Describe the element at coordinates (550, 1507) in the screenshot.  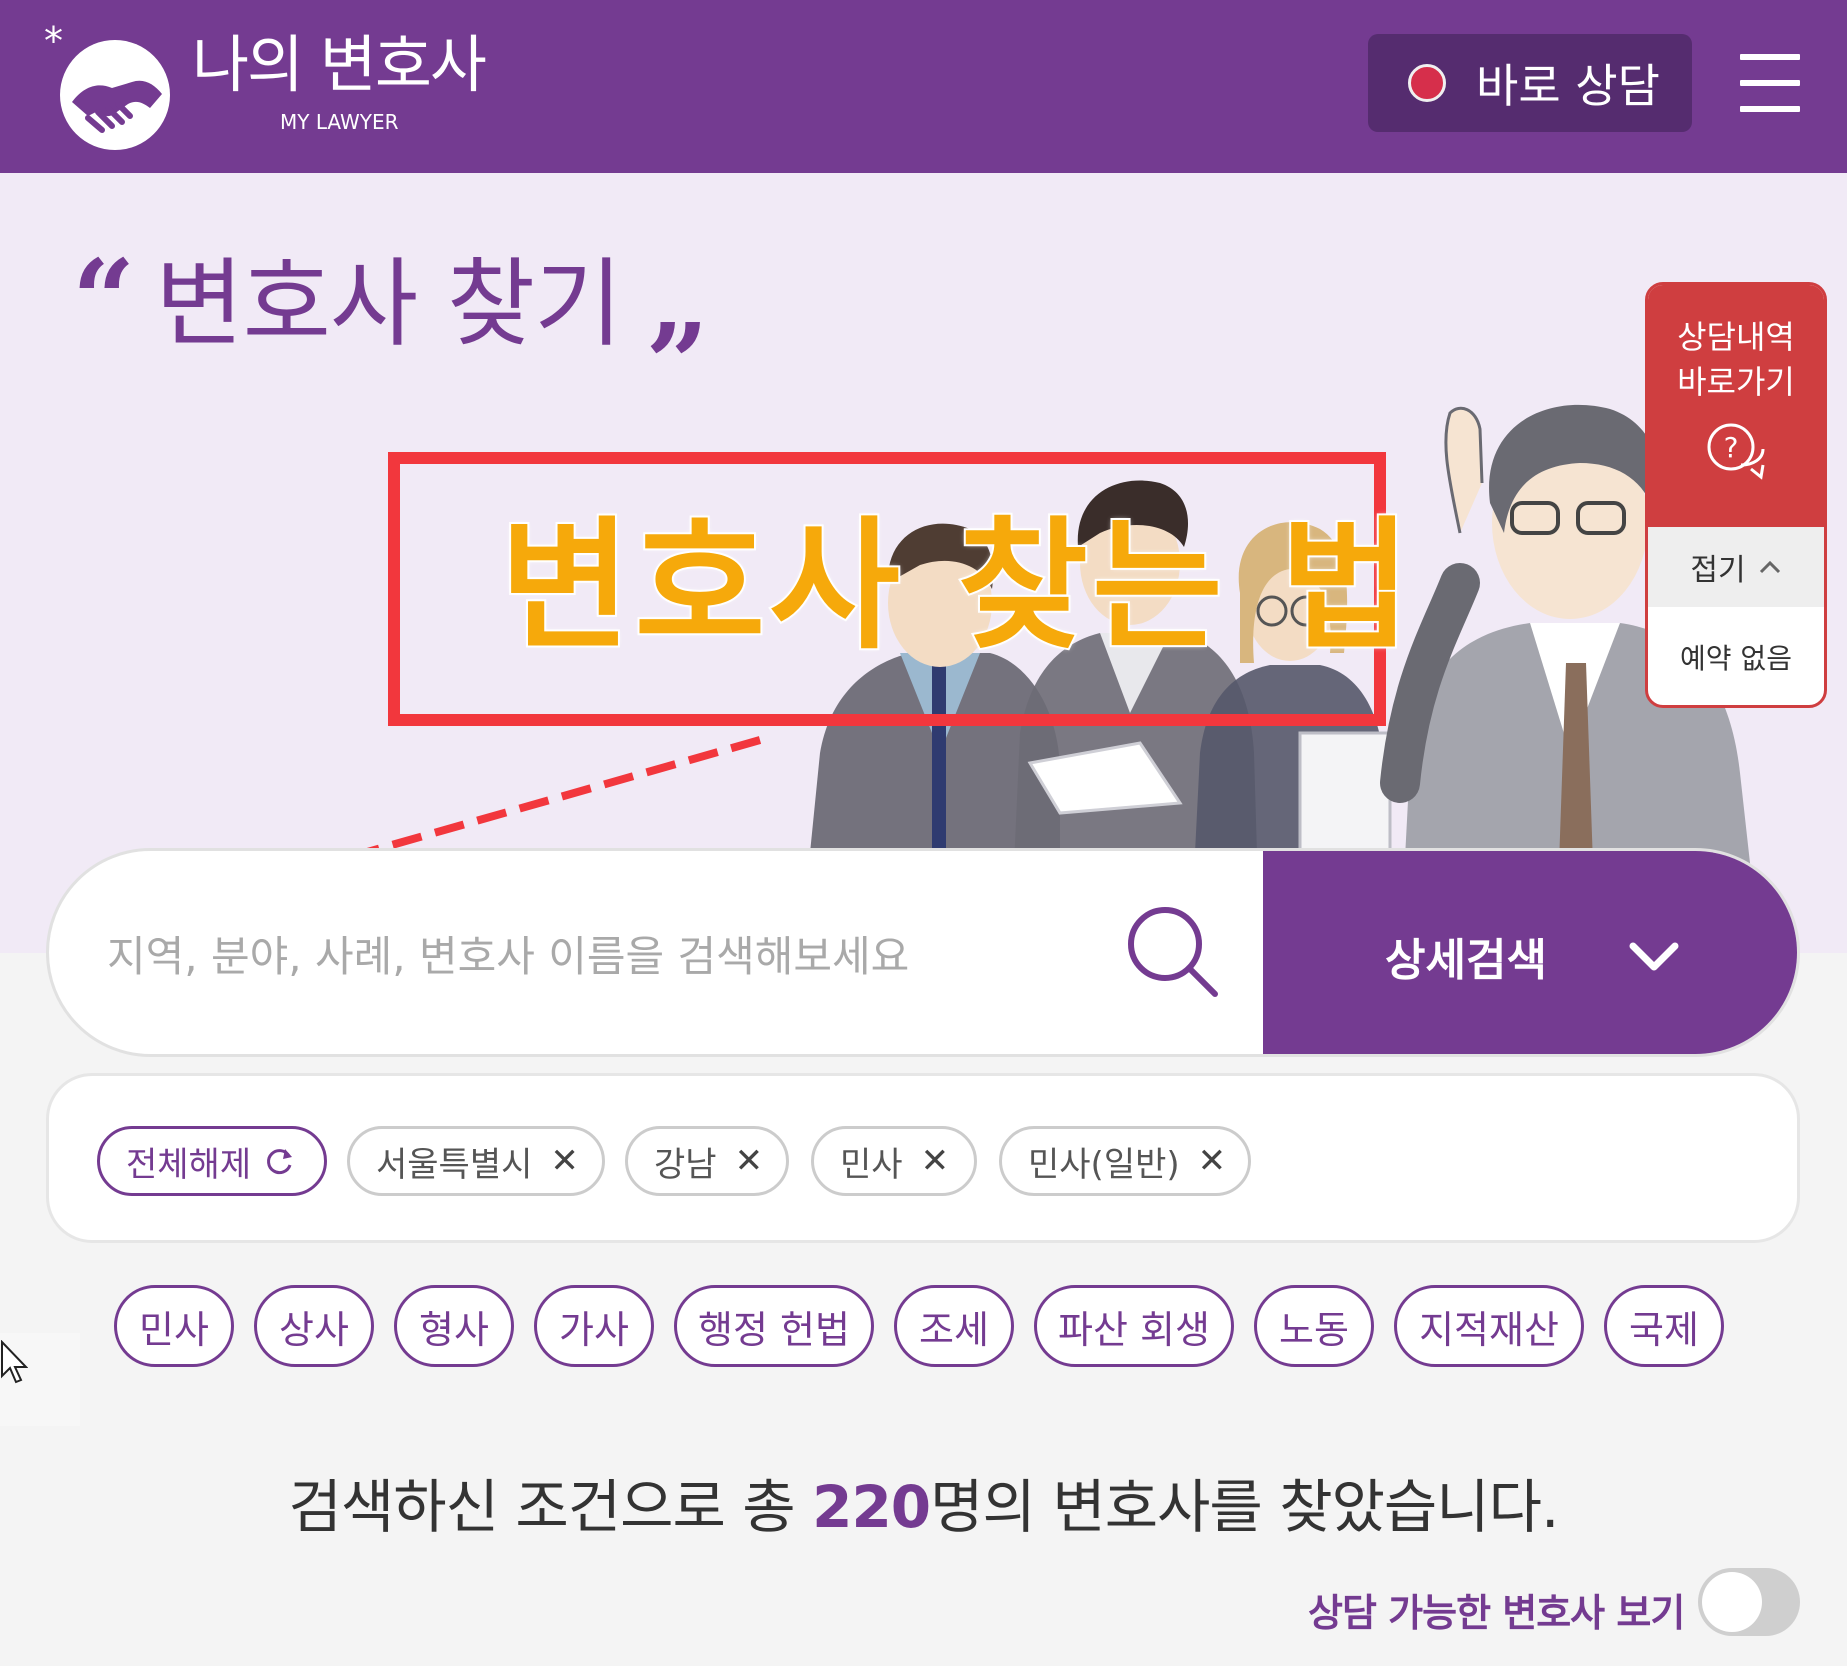
I see `result-prefix: 검색하신 조건으로 총` at that location.